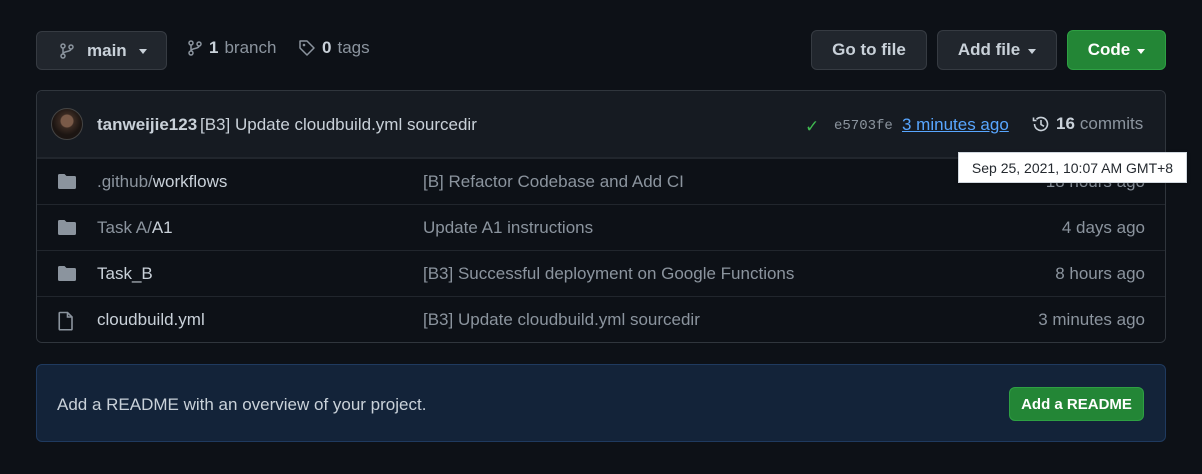  I want to click on file-commit-message-link: Update A1 instructions, so click(508, 228).